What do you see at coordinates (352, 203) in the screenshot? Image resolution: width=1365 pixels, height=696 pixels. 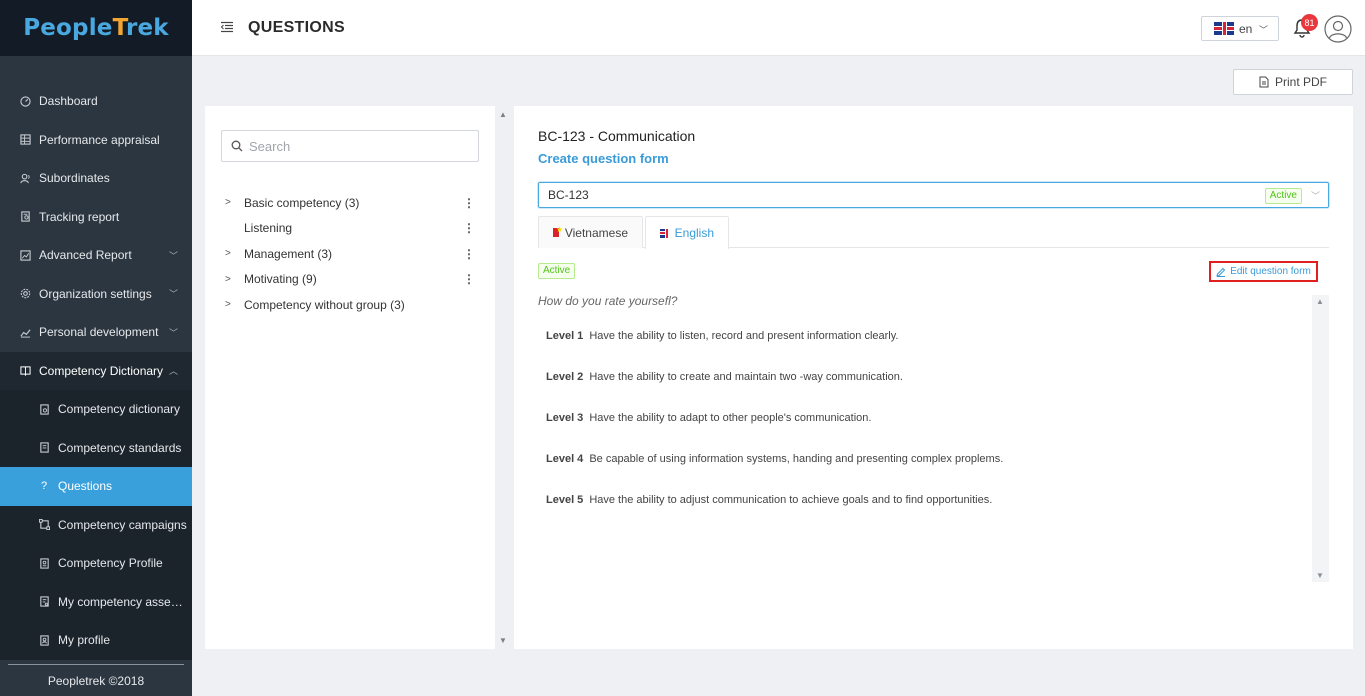 I see `tree-item-basic-competency: > Basic competency (3) ⋮` at bounding box center [352, 203].